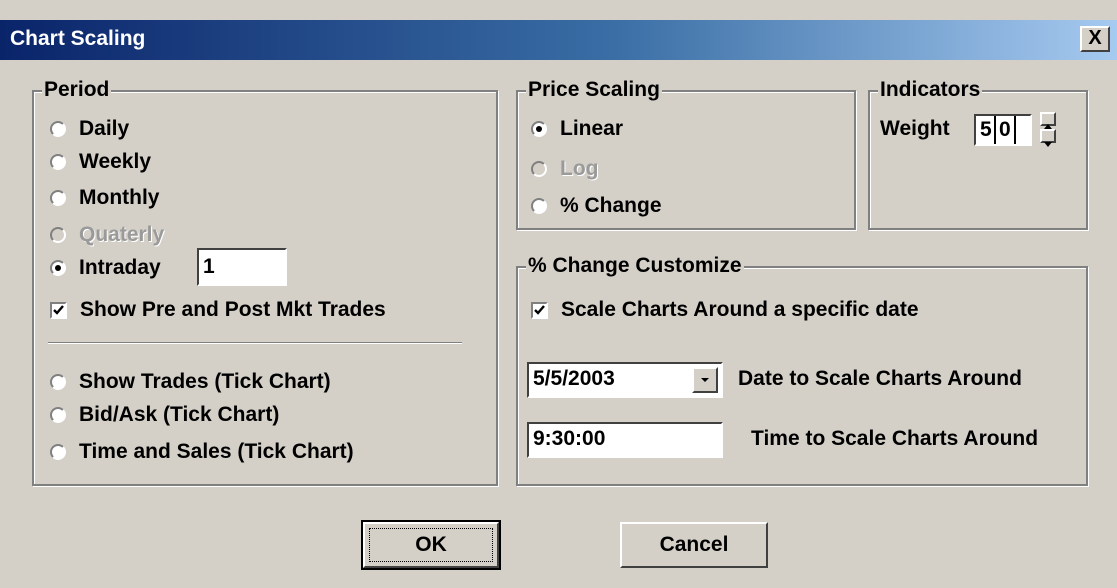 Image resolution: width=1117 pixels, height=588 pixels. I want to click on show-pre-post-check, so click(58, 310).